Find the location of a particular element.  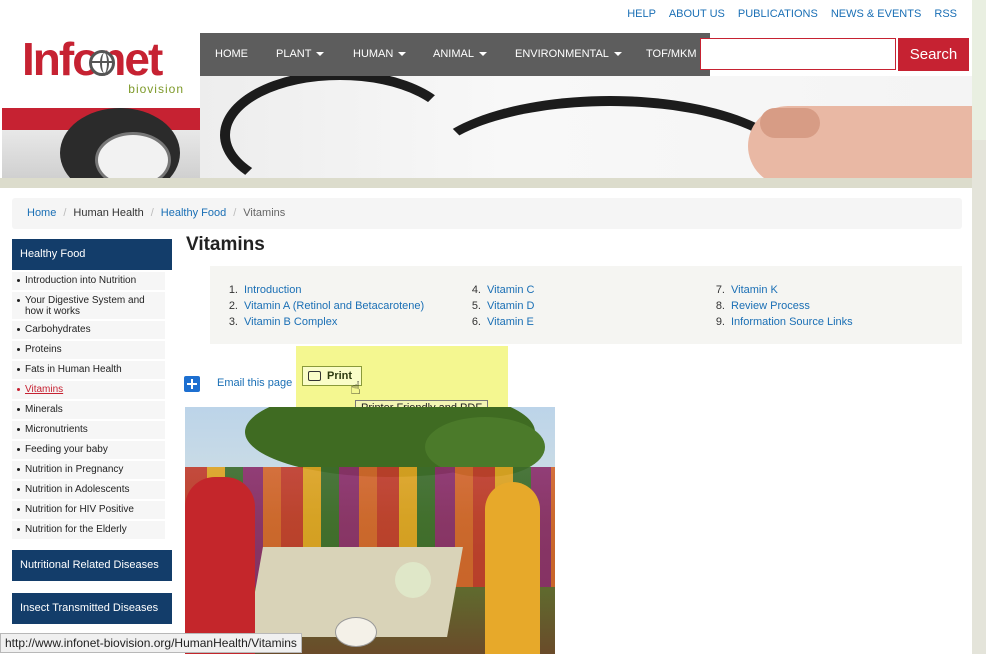

sidebar-item-fats: Fats in Human Health is located at coordinates (88, 370).